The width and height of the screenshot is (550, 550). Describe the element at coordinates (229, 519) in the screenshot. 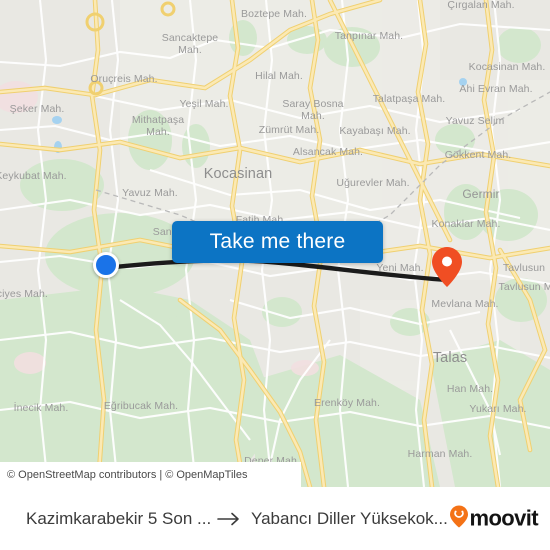

I see `arrow-right-icon` at that location.